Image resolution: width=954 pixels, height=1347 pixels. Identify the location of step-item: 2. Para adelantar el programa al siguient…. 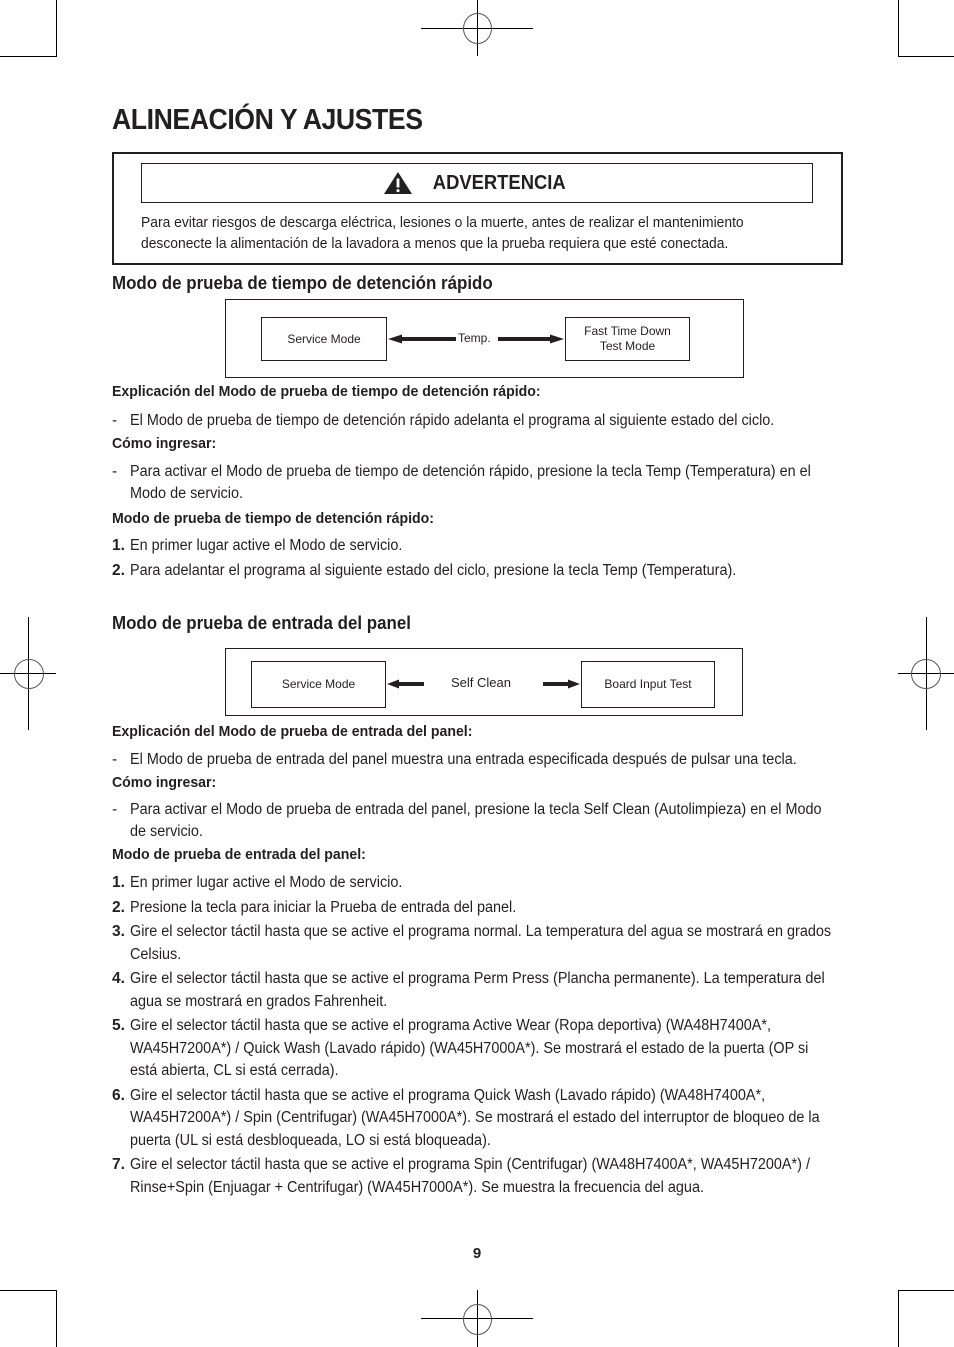
(424, 570).